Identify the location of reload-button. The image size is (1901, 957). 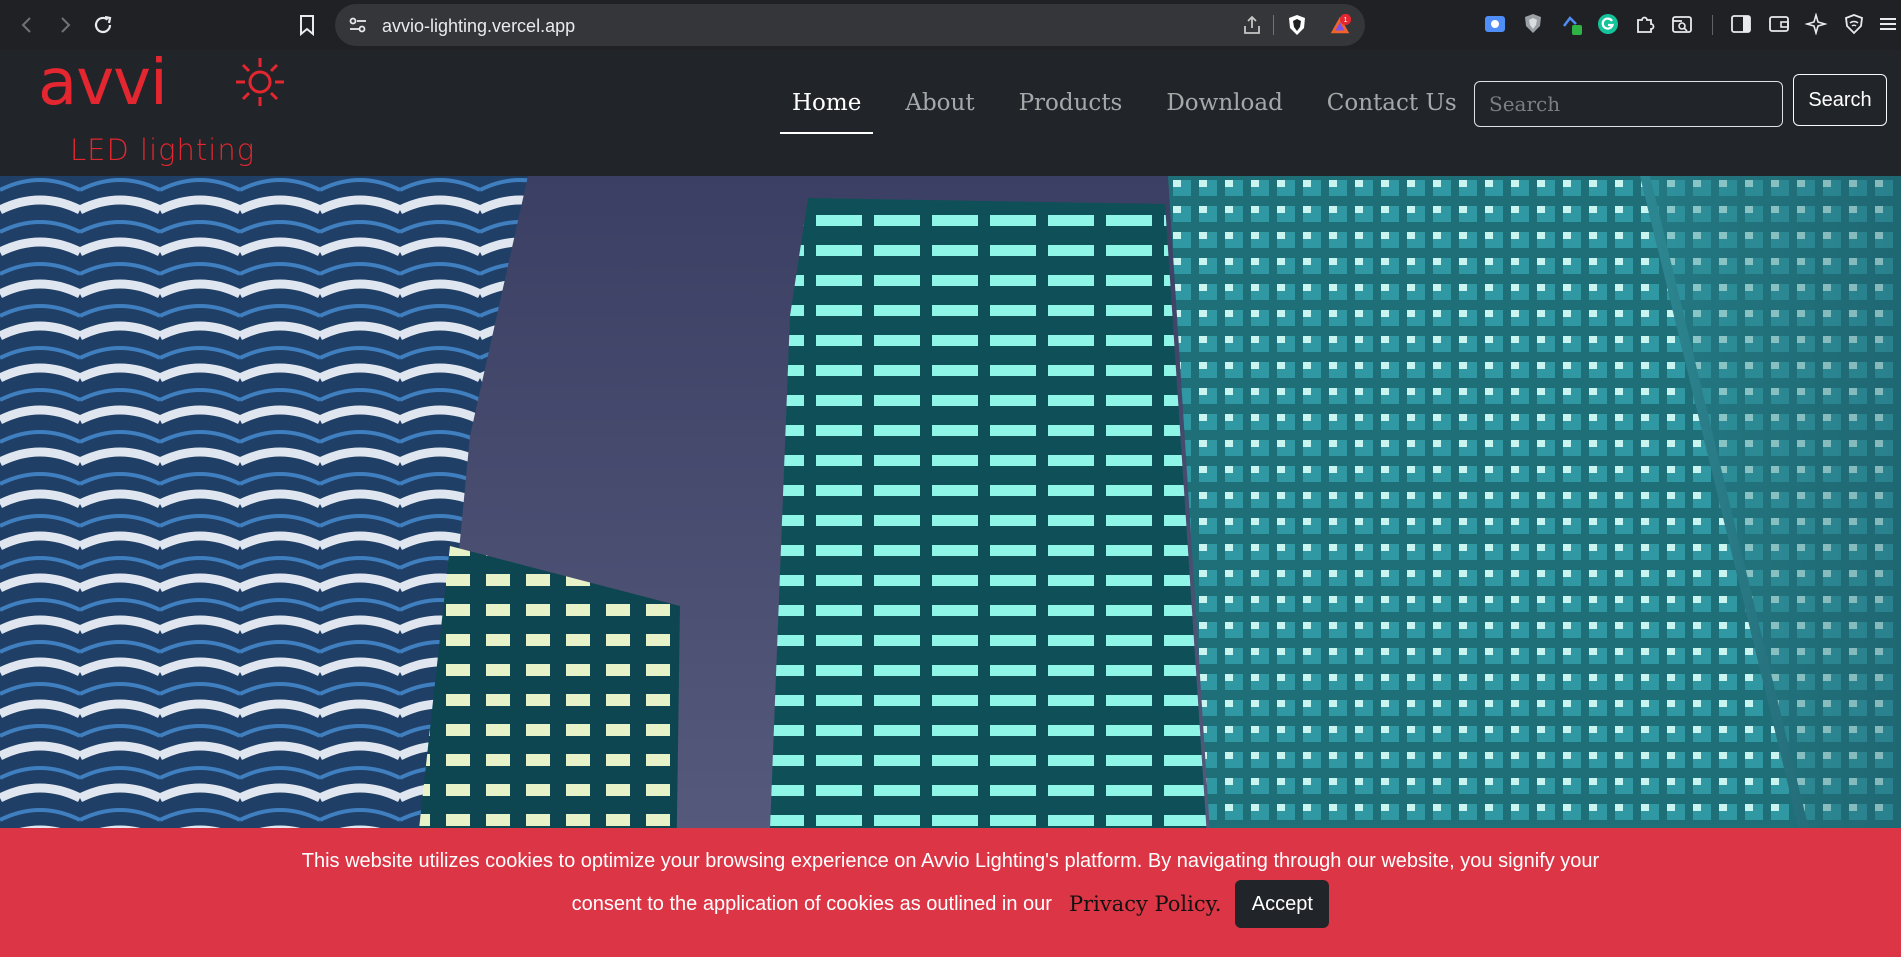
(103, 25).